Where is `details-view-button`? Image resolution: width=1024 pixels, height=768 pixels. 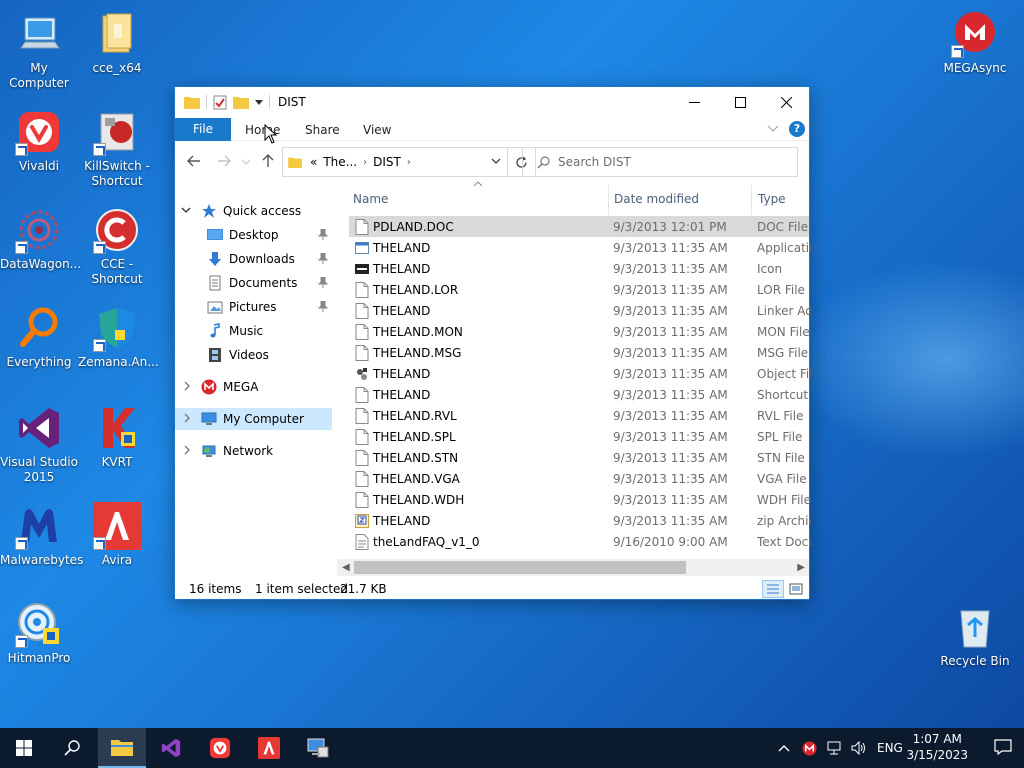 details-view-button is located at coordinates (773, 589).